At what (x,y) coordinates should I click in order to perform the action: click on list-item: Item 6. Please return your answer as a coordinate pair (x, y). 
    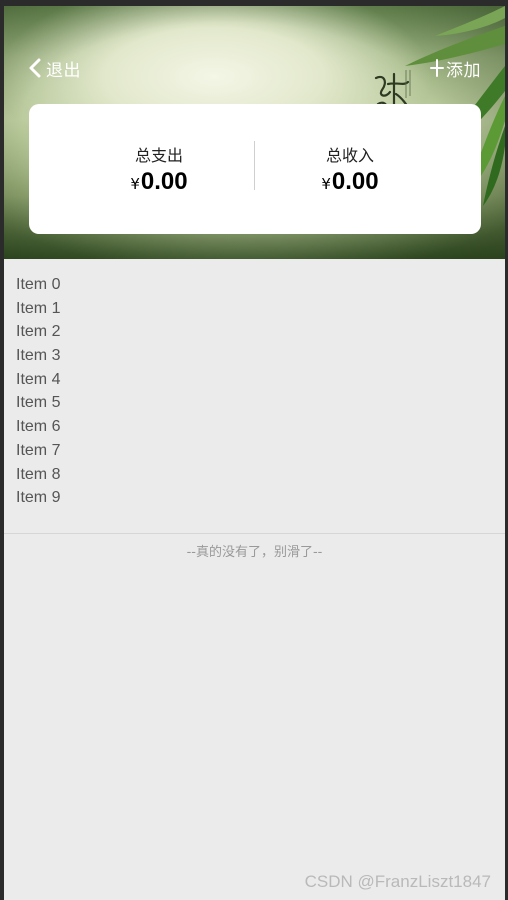
    Looking at the image, I should click on (38, 427).